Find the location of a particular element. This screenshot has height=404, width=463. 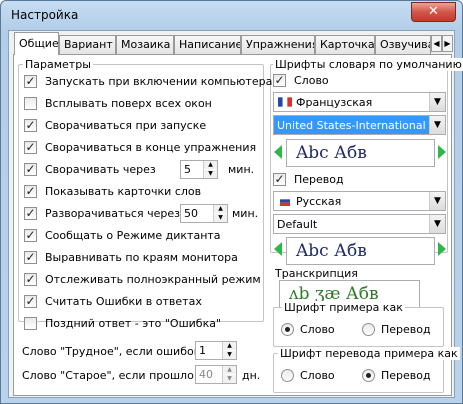

tab-voicing: Озвучива is located at coordinates (403, 44).